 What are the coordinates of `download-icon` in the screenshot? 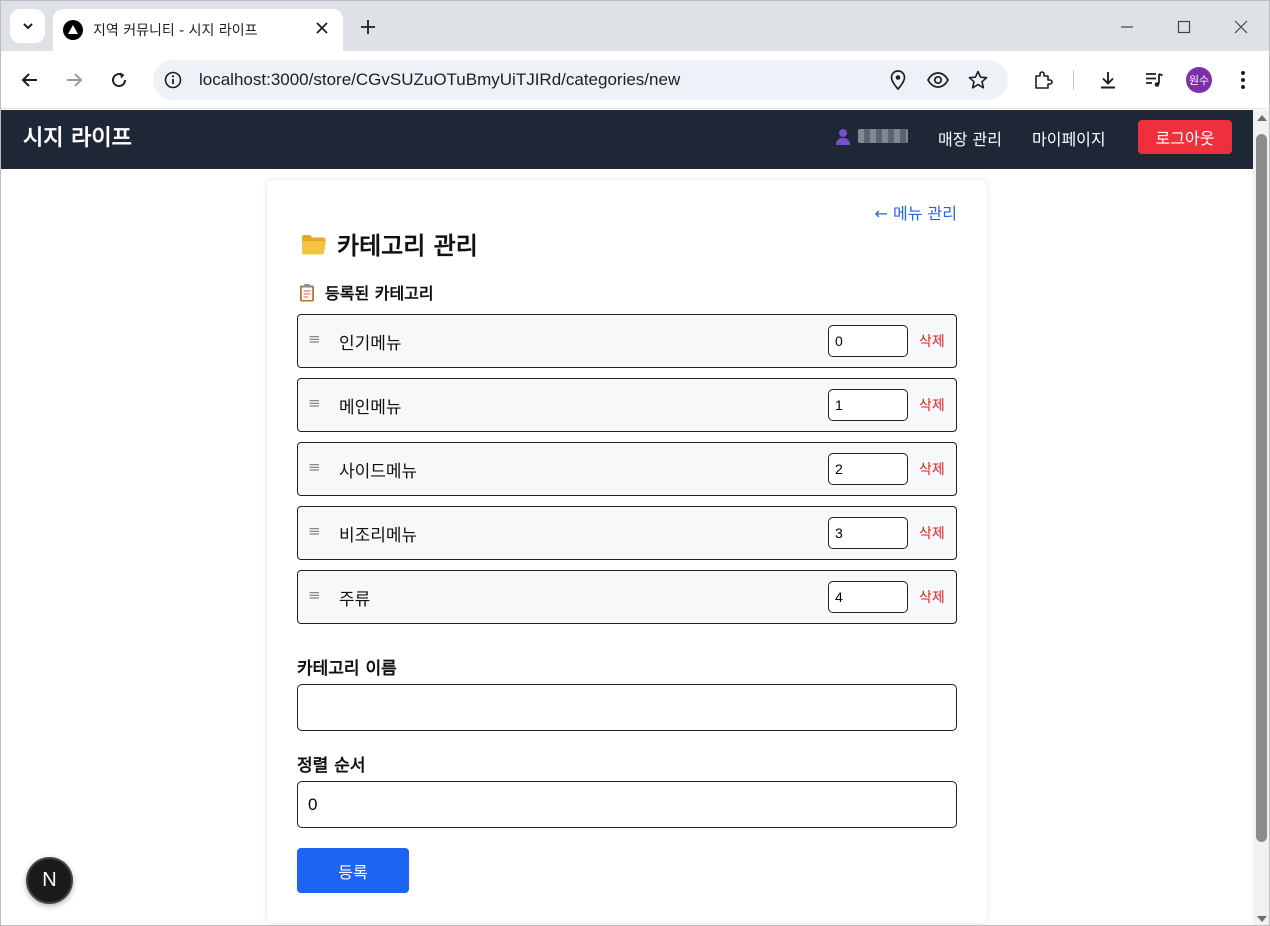 It's located at (1108, 80).